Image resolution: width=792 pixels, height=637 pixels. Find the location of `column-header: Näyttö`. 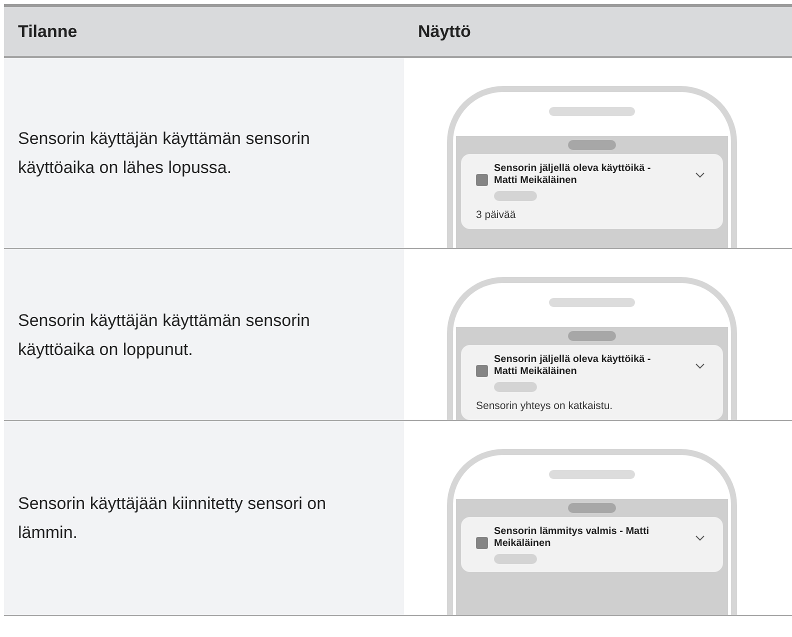

column-header: Näyttö is located at coordinates (444, 31).